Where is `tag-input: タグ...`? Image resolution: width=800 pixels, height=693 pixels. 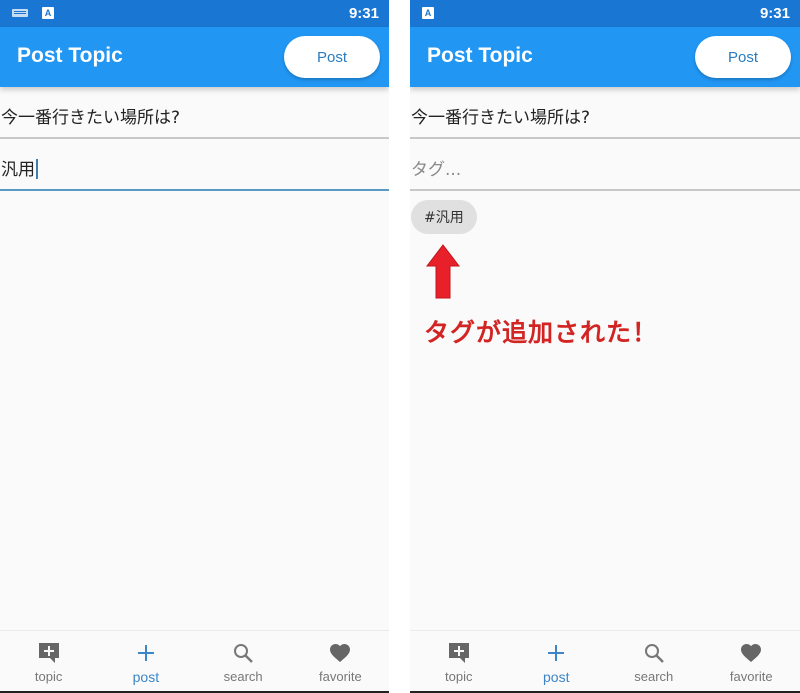 tag-input: タグ... is located at coordinates (605, 166).